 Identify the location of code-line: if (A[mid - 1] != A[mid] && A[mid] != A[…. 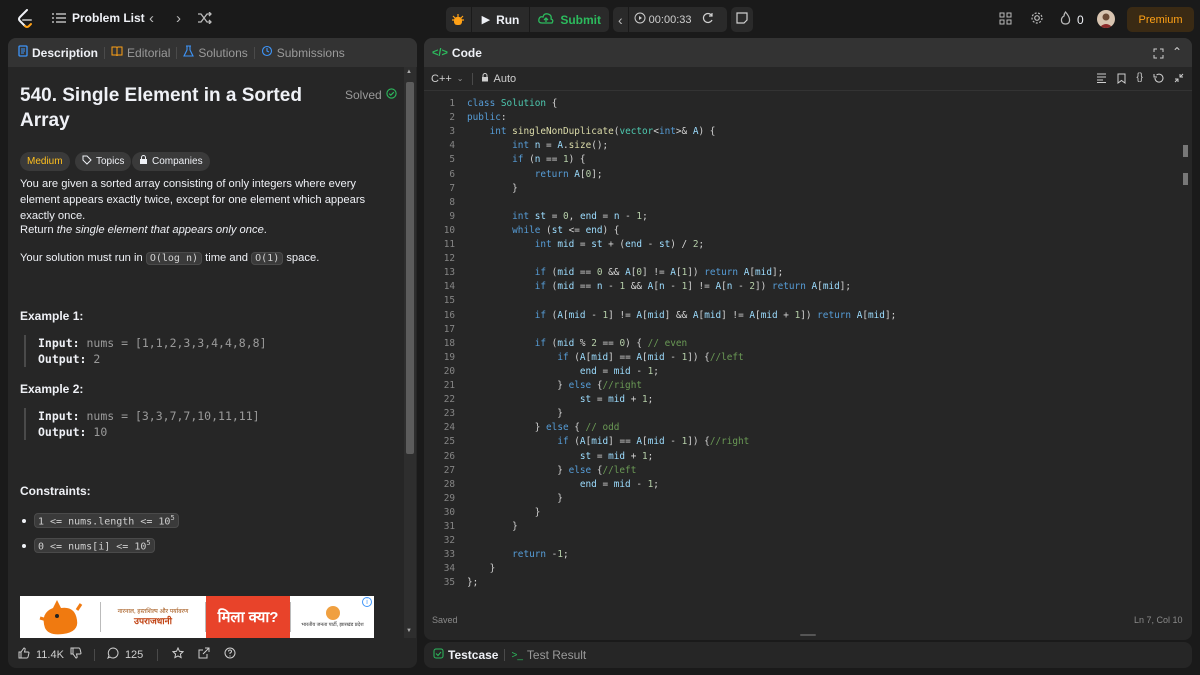
(682, 315).